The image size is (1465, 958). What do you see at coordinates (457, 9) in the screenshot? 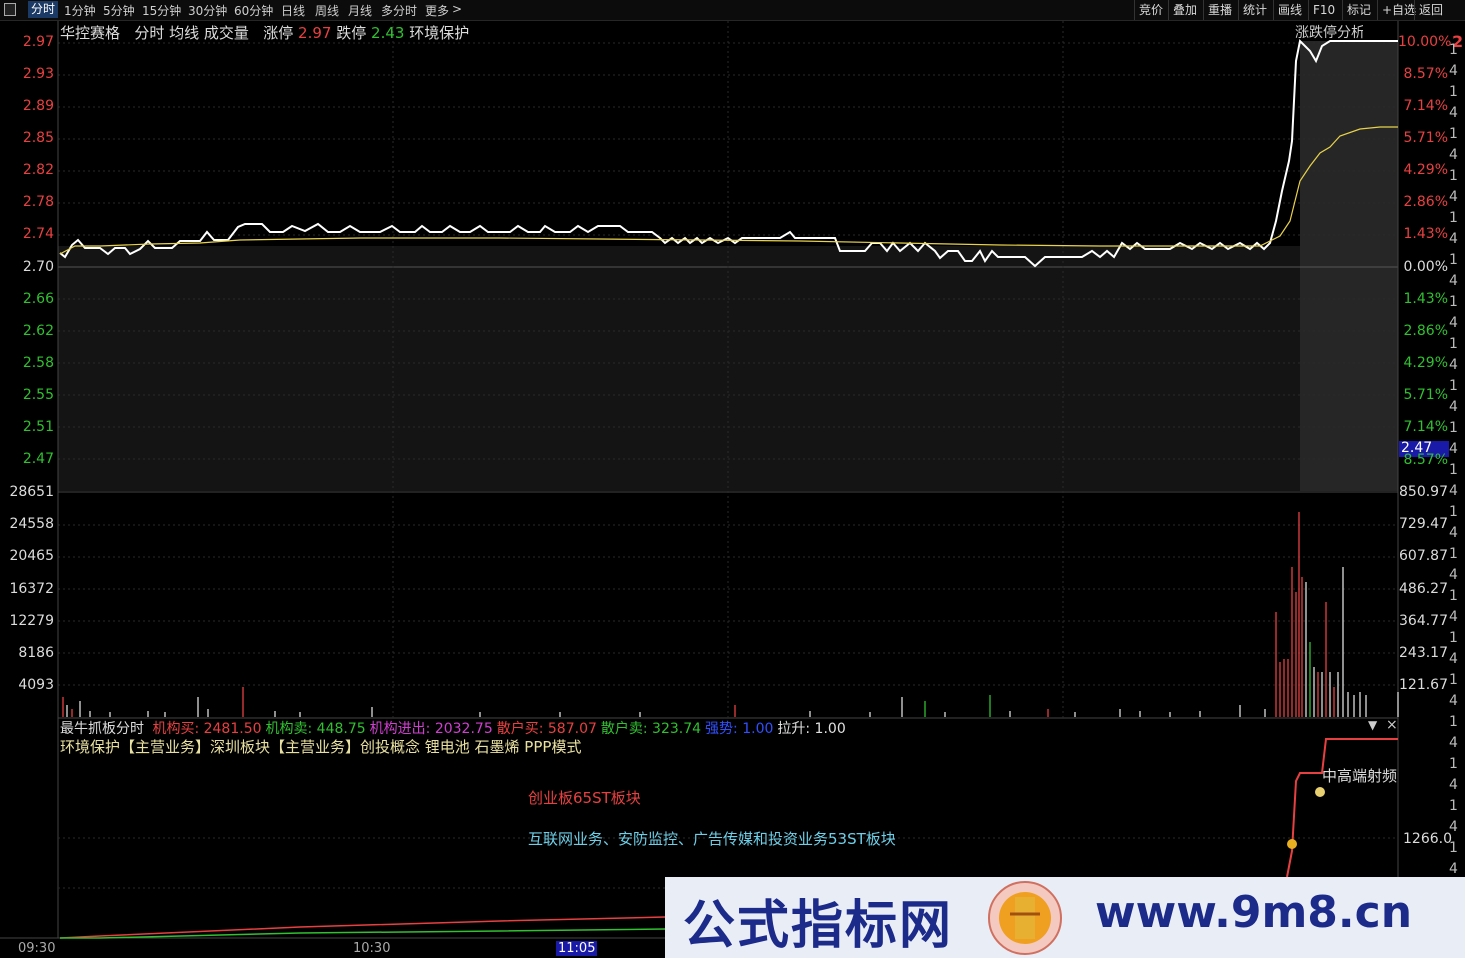
I see `chevron-right-icon: >` at bounding box center [457, 9].